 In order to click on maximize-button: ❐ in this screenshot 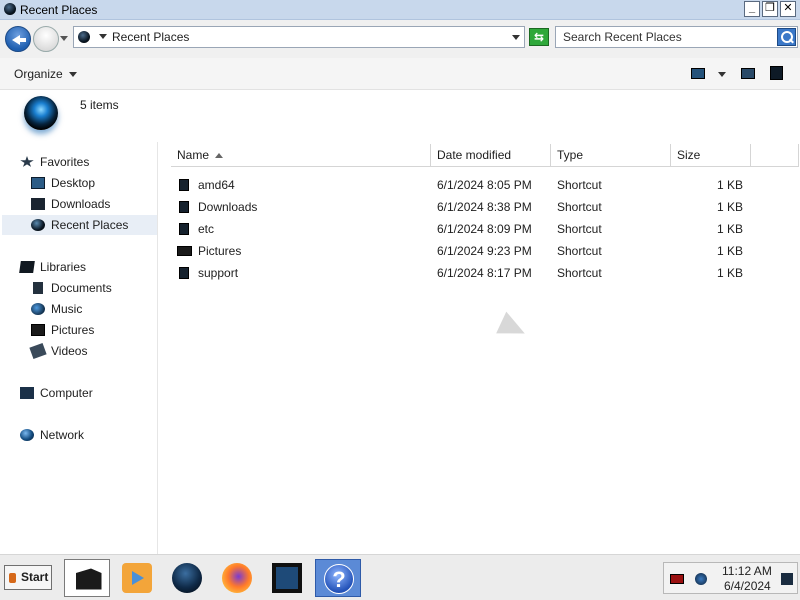, I will do `click(770, 9)`.